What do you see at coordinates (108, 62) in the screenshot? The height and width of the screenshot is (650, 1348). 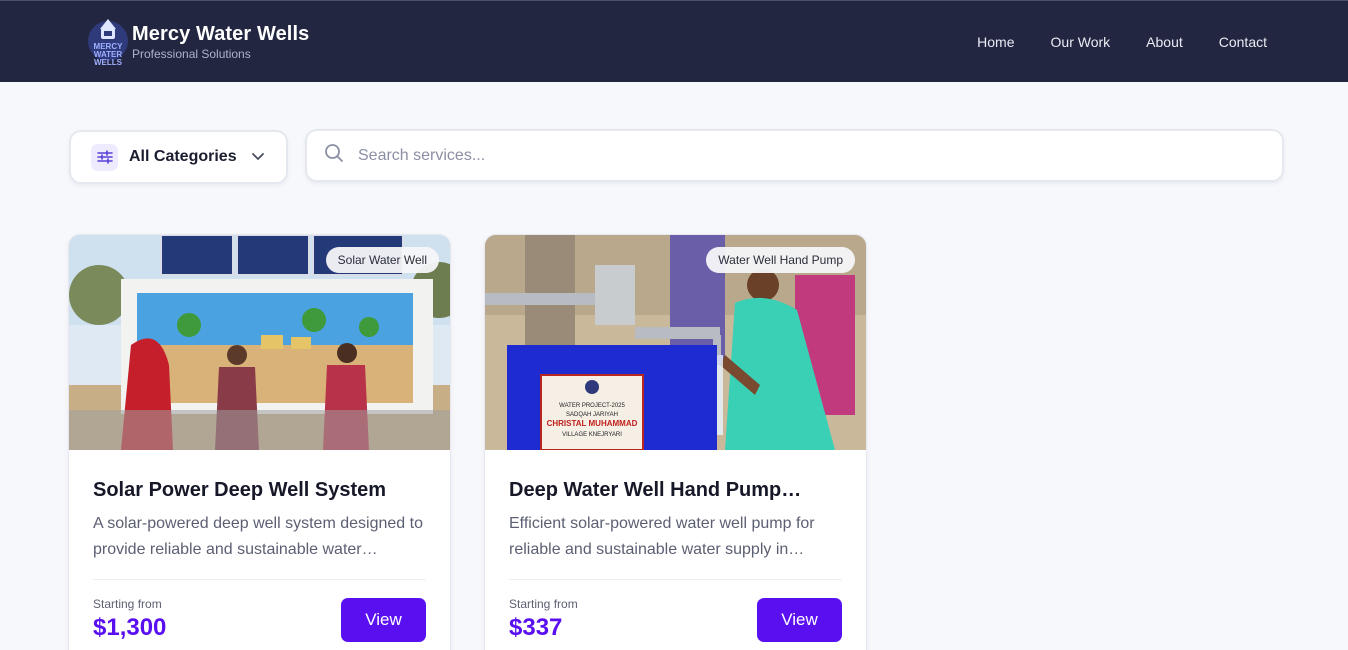 I see `svg-text: WELLS` at bounding box center [108, 62].